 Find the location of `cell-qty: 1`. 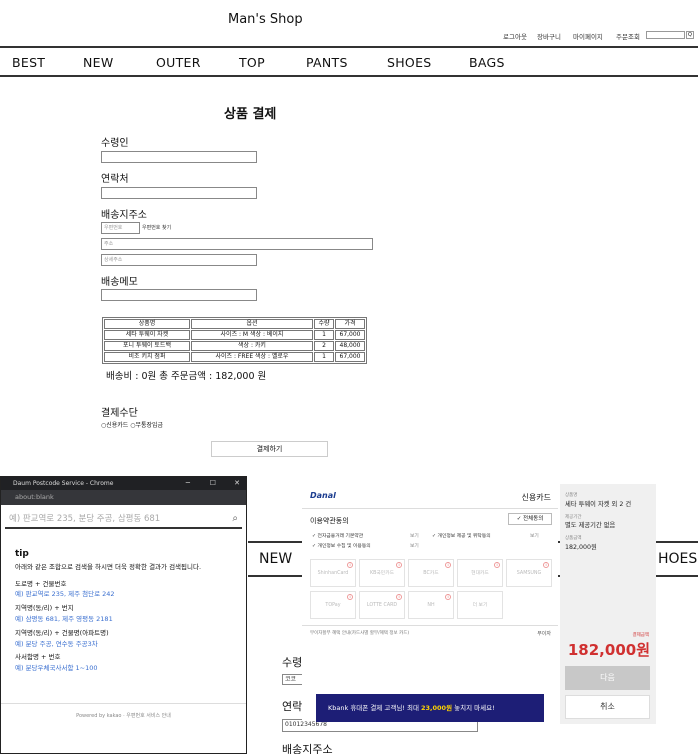

cell-qty: 1 is located at coordinates (324, 335).